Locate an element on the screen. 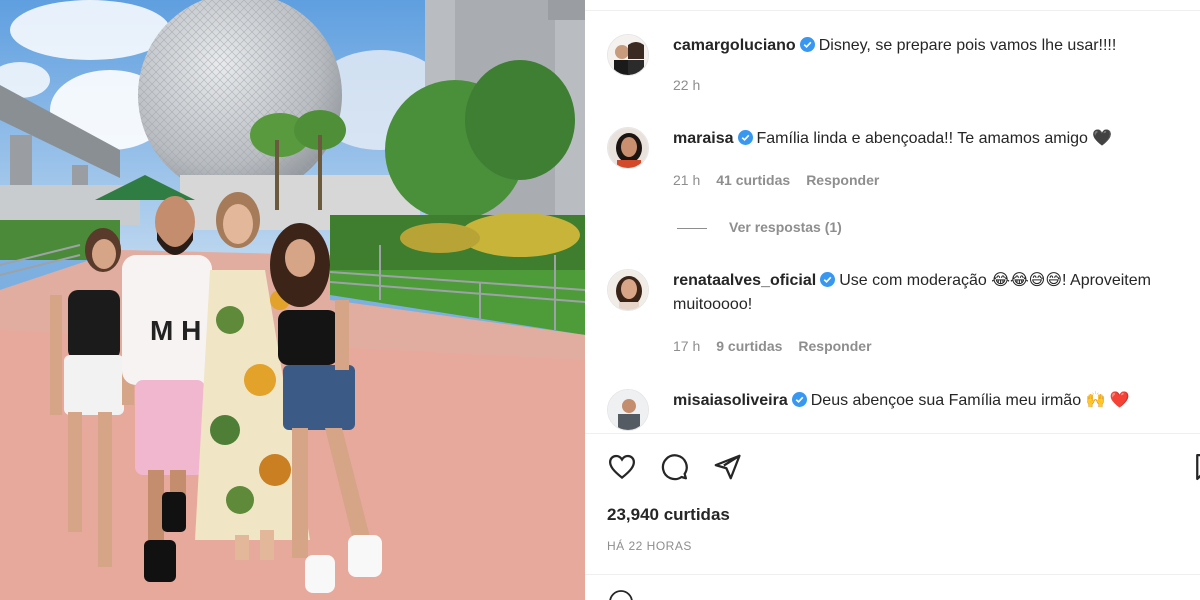  top-divider is located at coordinates (892, 10).